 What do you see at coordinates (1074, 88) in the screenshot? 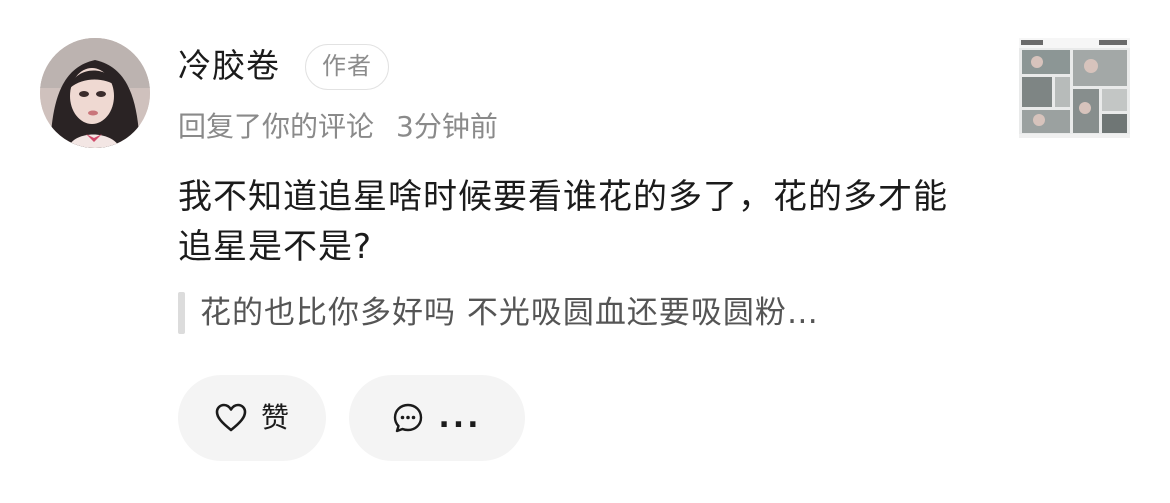
I see `post-thumbnail` at bounding box center [1074, 88].